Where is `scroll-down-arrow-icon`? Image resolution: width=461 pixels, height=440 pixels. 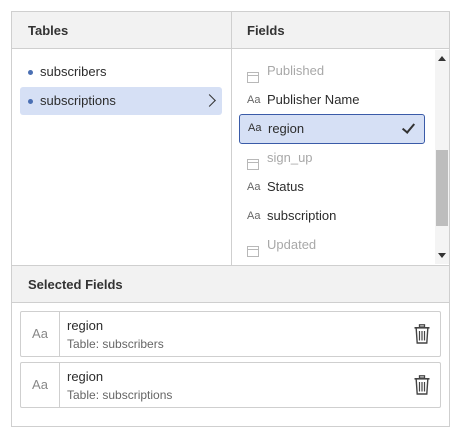 scroll-down-arrow-icon is located at coordinates (442, 255).